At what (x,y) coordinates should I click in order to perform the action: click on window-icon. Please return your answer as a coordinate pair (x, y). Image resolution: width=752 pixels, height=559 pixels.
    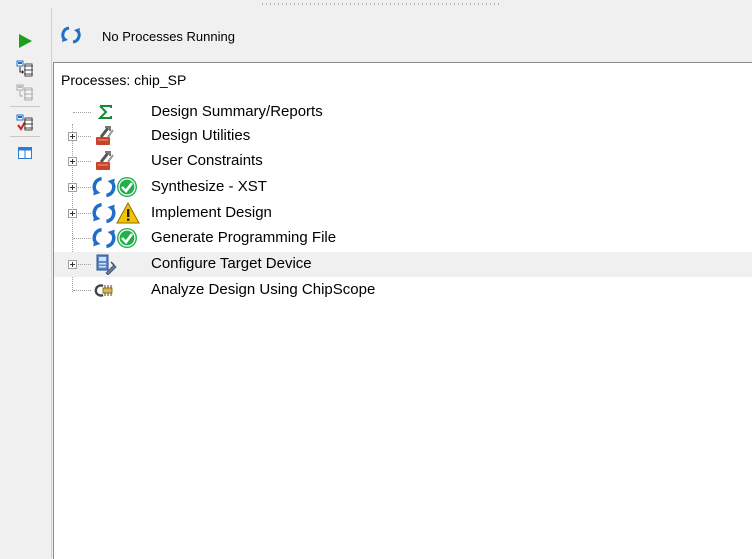
    Looking at the image, I should click on (25, 153).